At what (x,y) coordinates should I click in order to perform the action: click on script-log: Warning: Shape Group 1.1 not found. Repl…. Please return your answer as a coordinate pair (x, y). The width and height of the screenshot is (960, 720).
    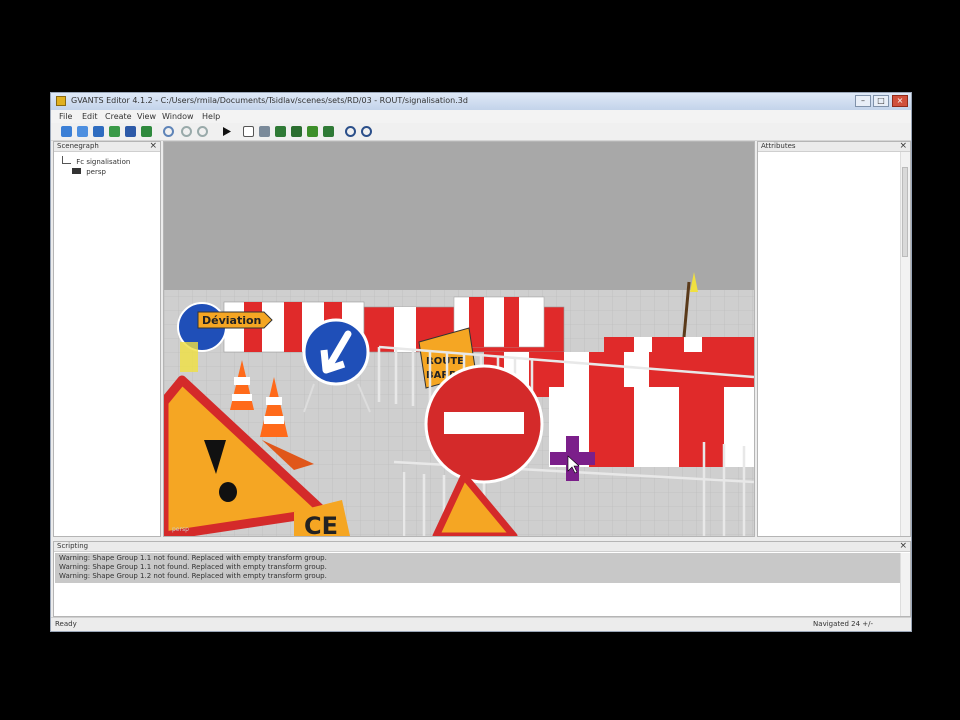
    Looking at the image, I should click on (479, 568).